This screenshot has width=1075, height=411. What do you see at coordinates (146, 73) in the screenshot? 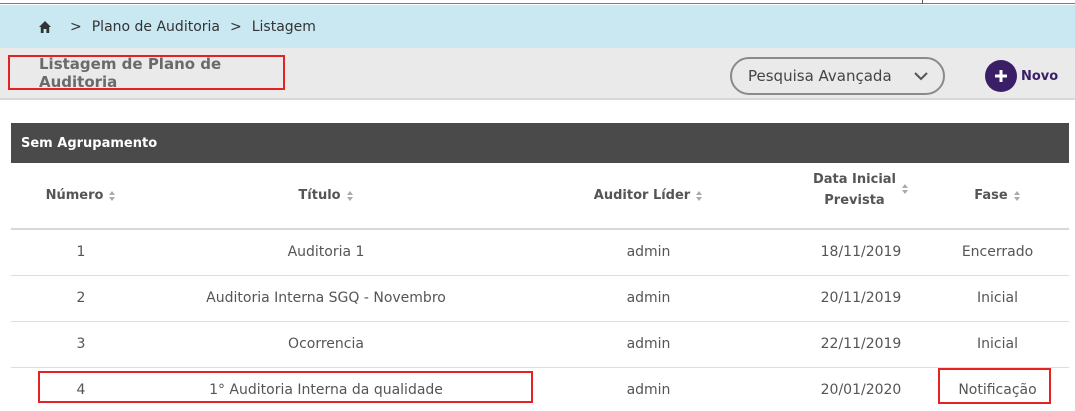
I see `page-title: Listagem de Plano de Auditoria` at bounding box center [146, 73].